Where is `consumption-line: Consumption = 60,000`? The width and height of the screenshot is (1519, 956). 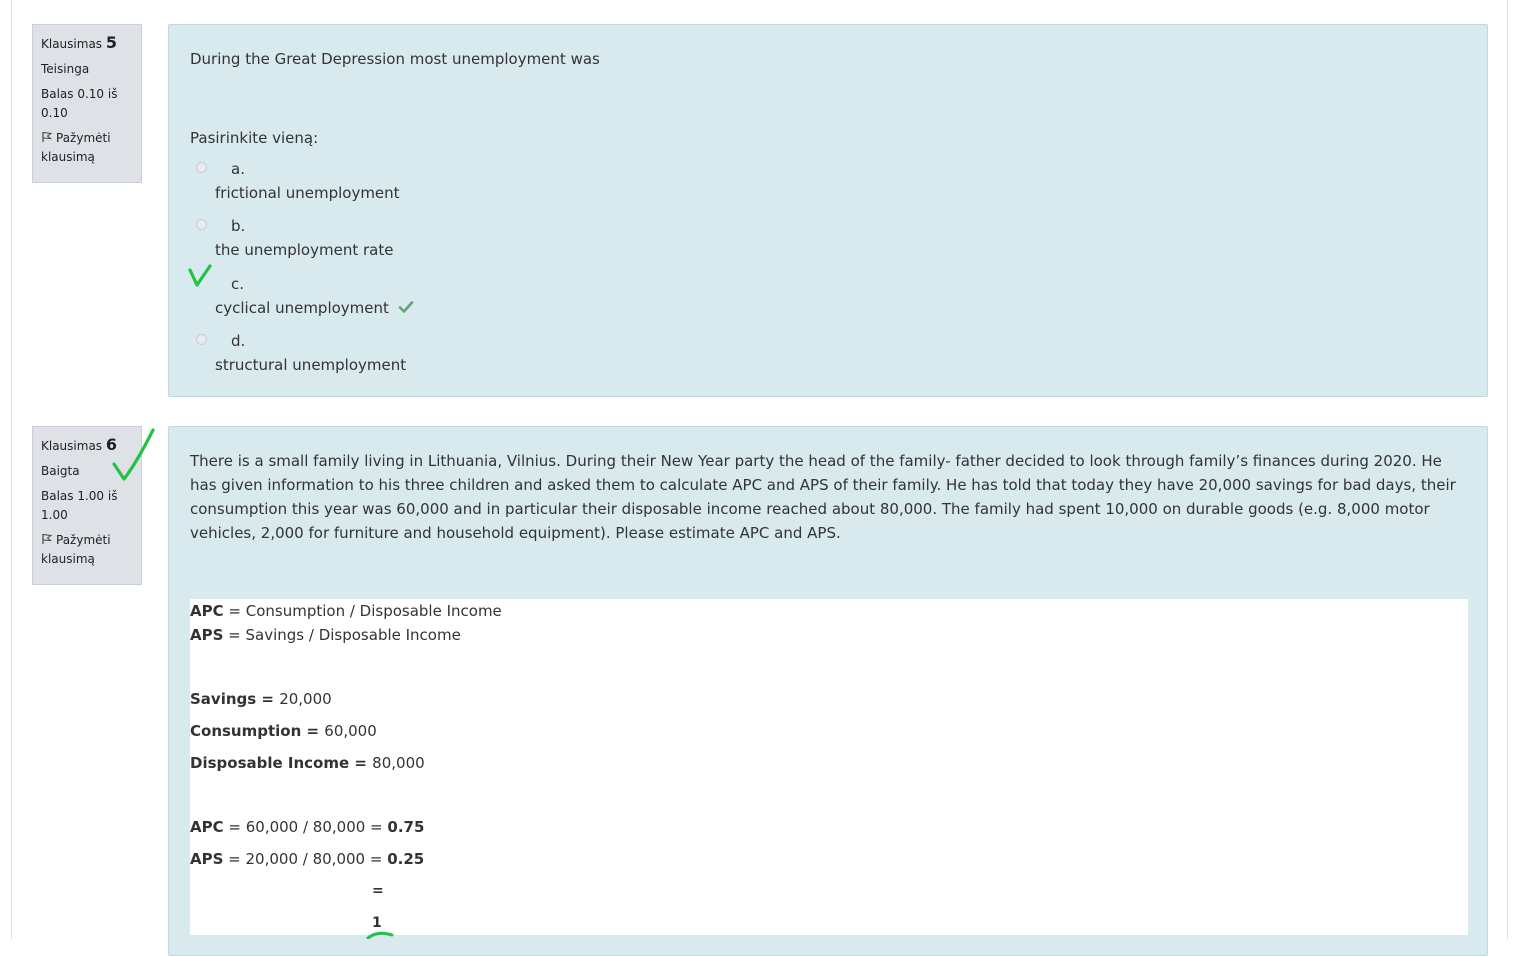
consumption-line: Consumption = 60,000 is located at coordinates (283, 731).